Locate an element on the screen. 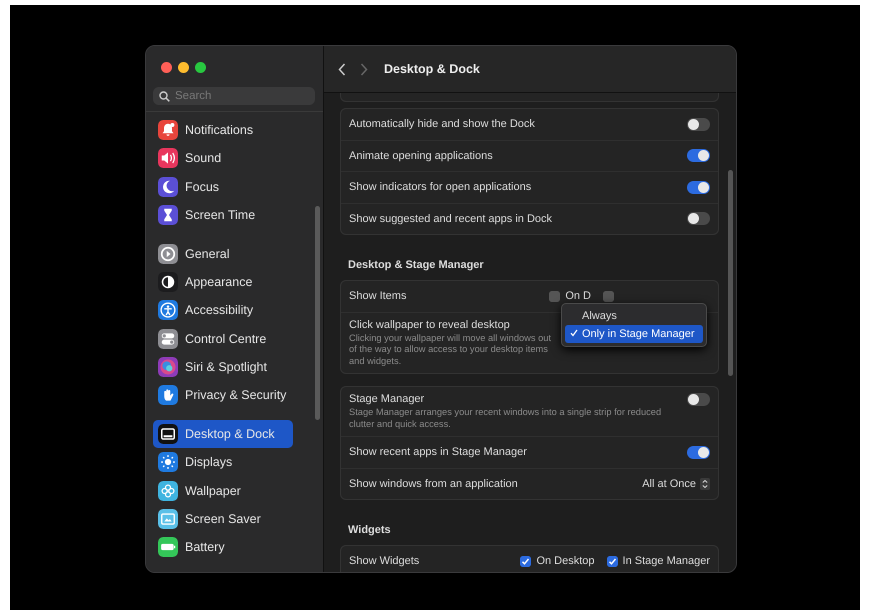 The height and width of the screenshot is (615, 870). forward-icon is located at coordinates (364, 69).